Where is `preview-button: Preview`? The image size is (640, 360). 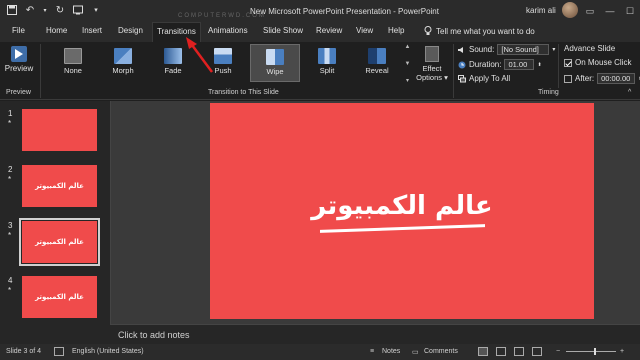
preview-button: Preview is located at coordinates (19, 64).